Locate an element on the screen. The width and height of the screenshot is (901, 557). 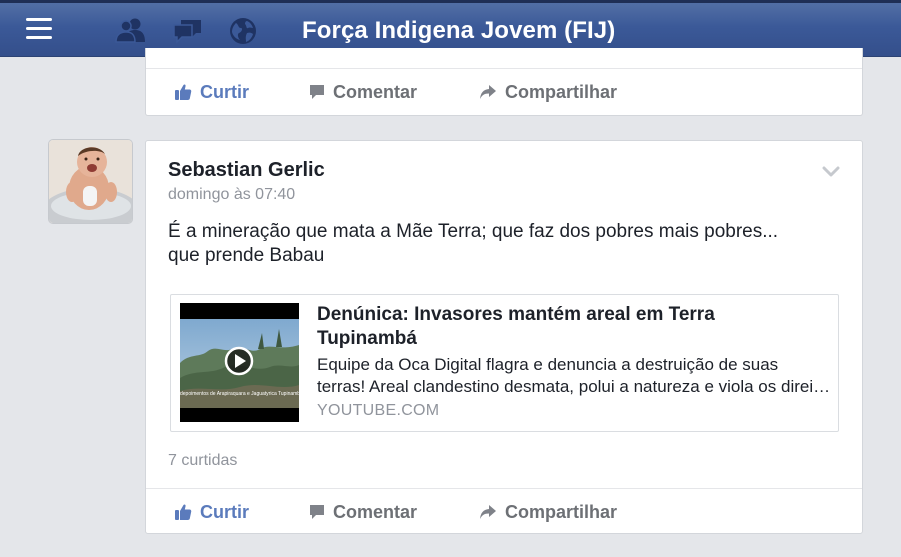
previous-post-card: Curtir Comentar Compartilhar is located at coordinates (504, 82).